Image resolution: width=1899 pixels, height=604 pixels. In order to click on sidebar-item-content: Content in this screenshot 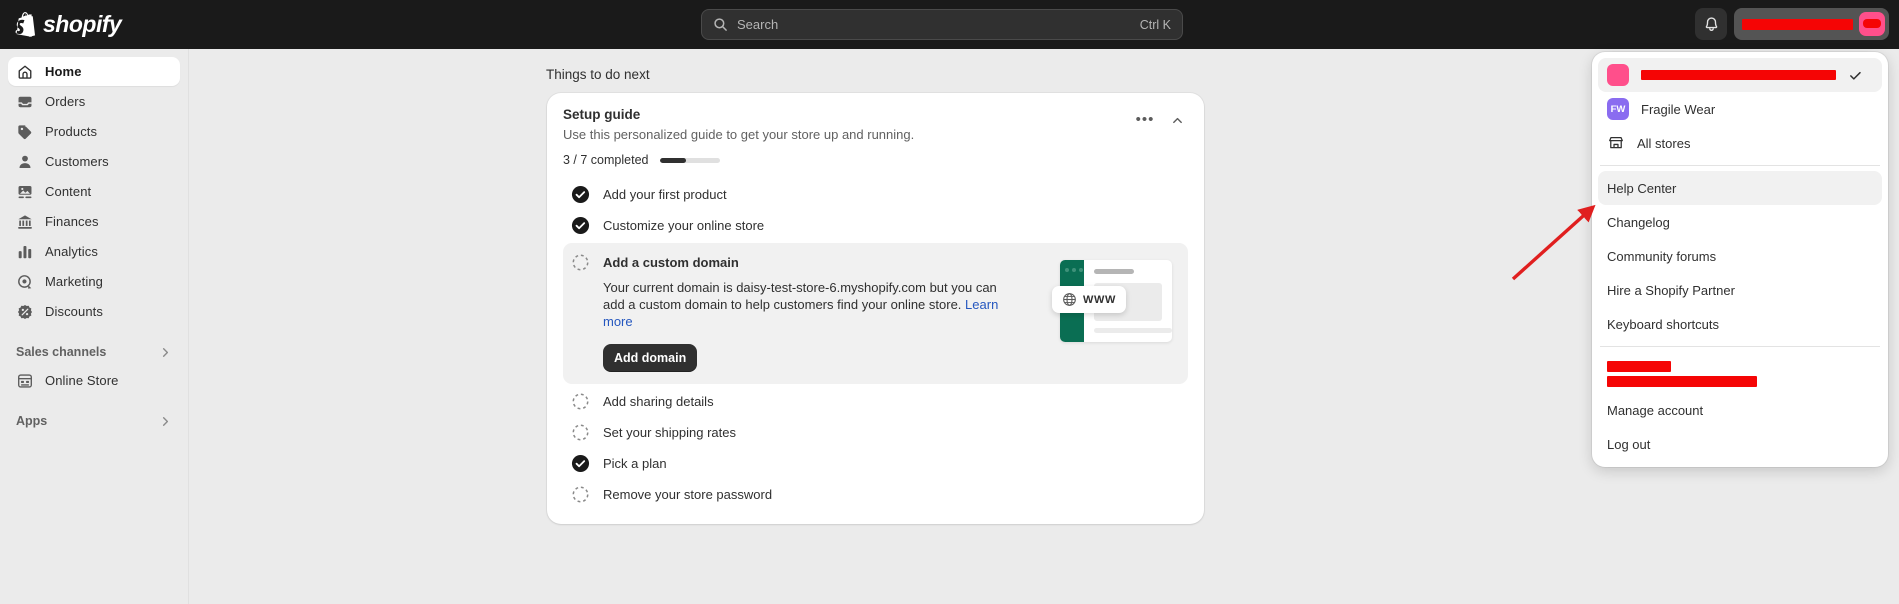, I will do `click(94, 191)`.